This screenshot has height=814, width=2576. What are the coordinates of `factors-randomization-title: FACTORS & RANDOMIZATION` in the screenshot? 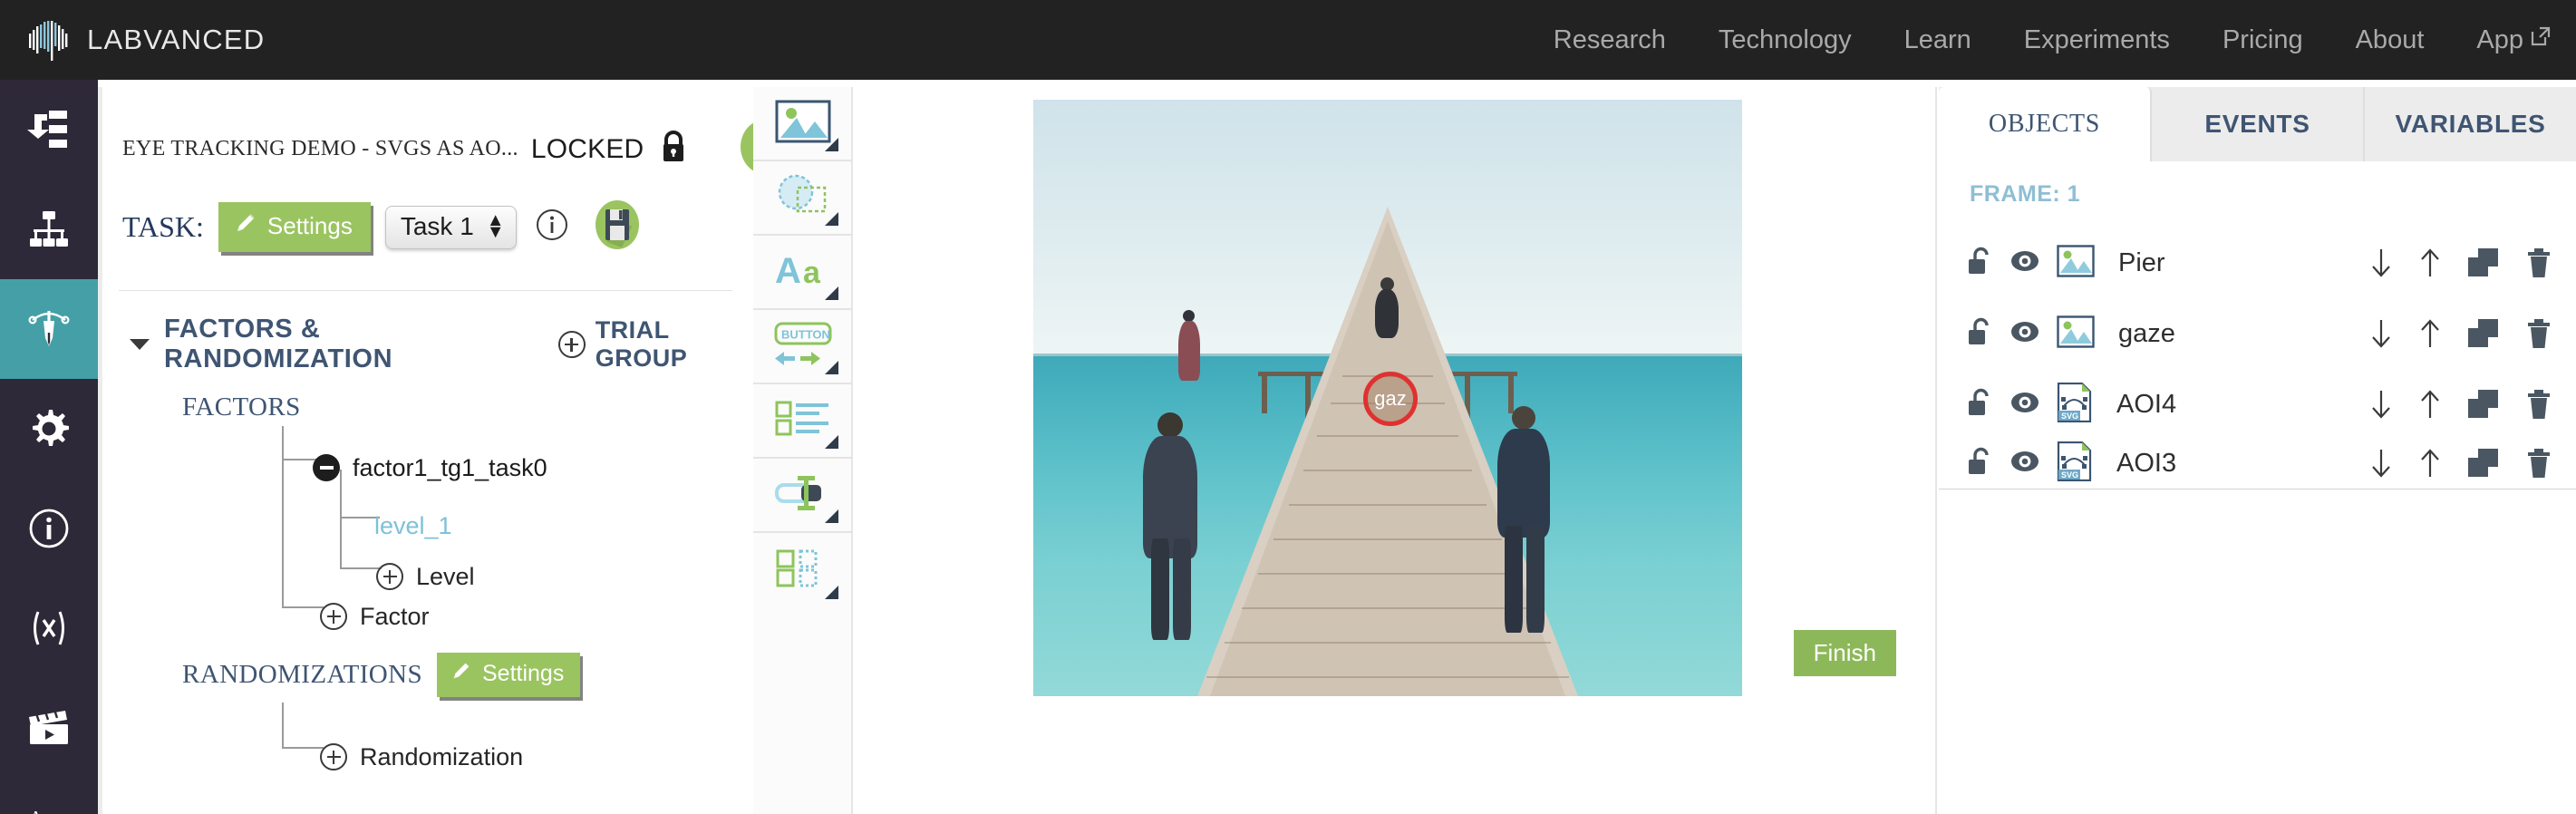 It's located at (278, 344).